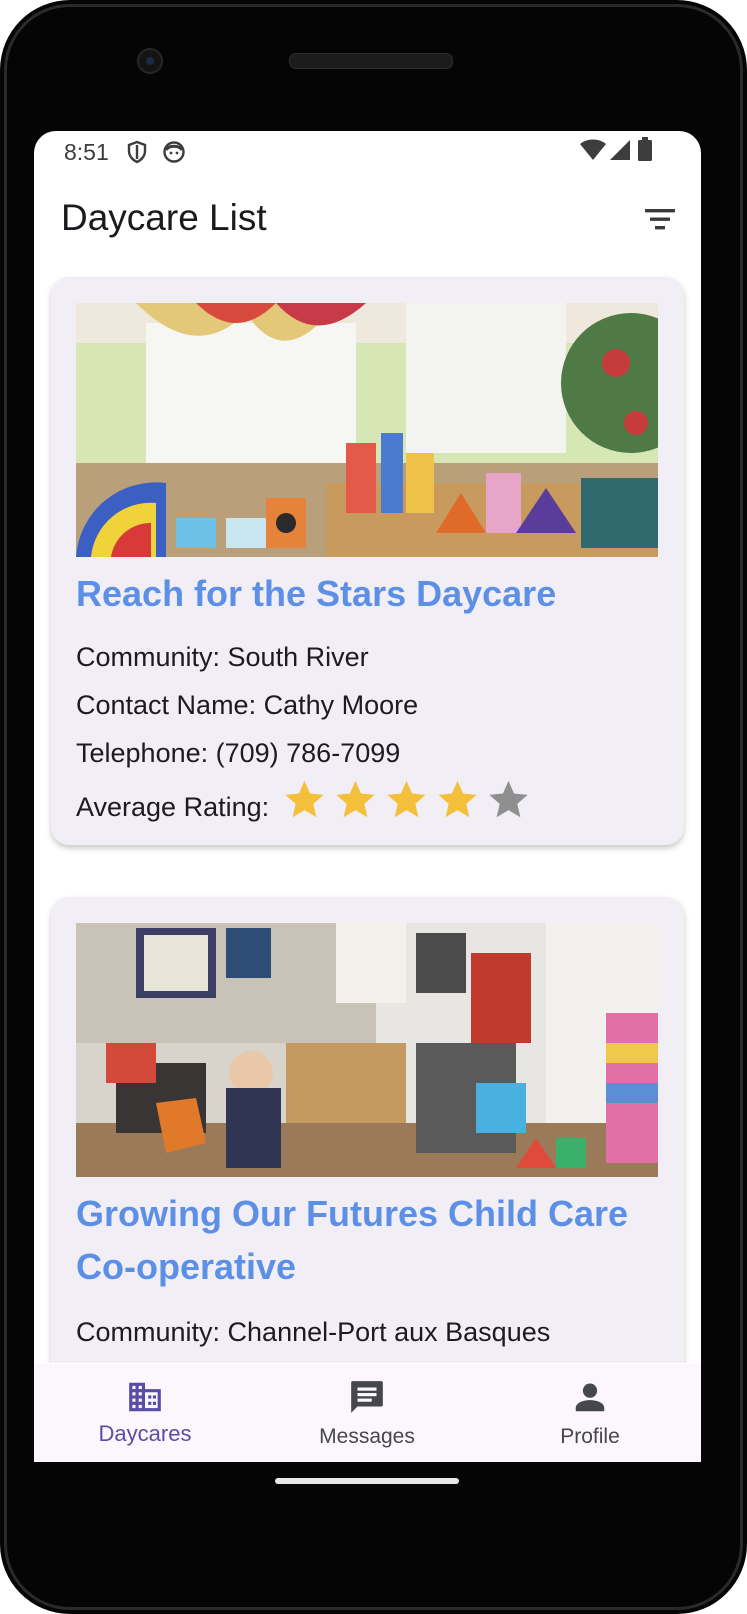  What do you see at coordinates (164, 217) in the screenshot?
I see `page-title: Daycare List` at bounding box center [164, 217].